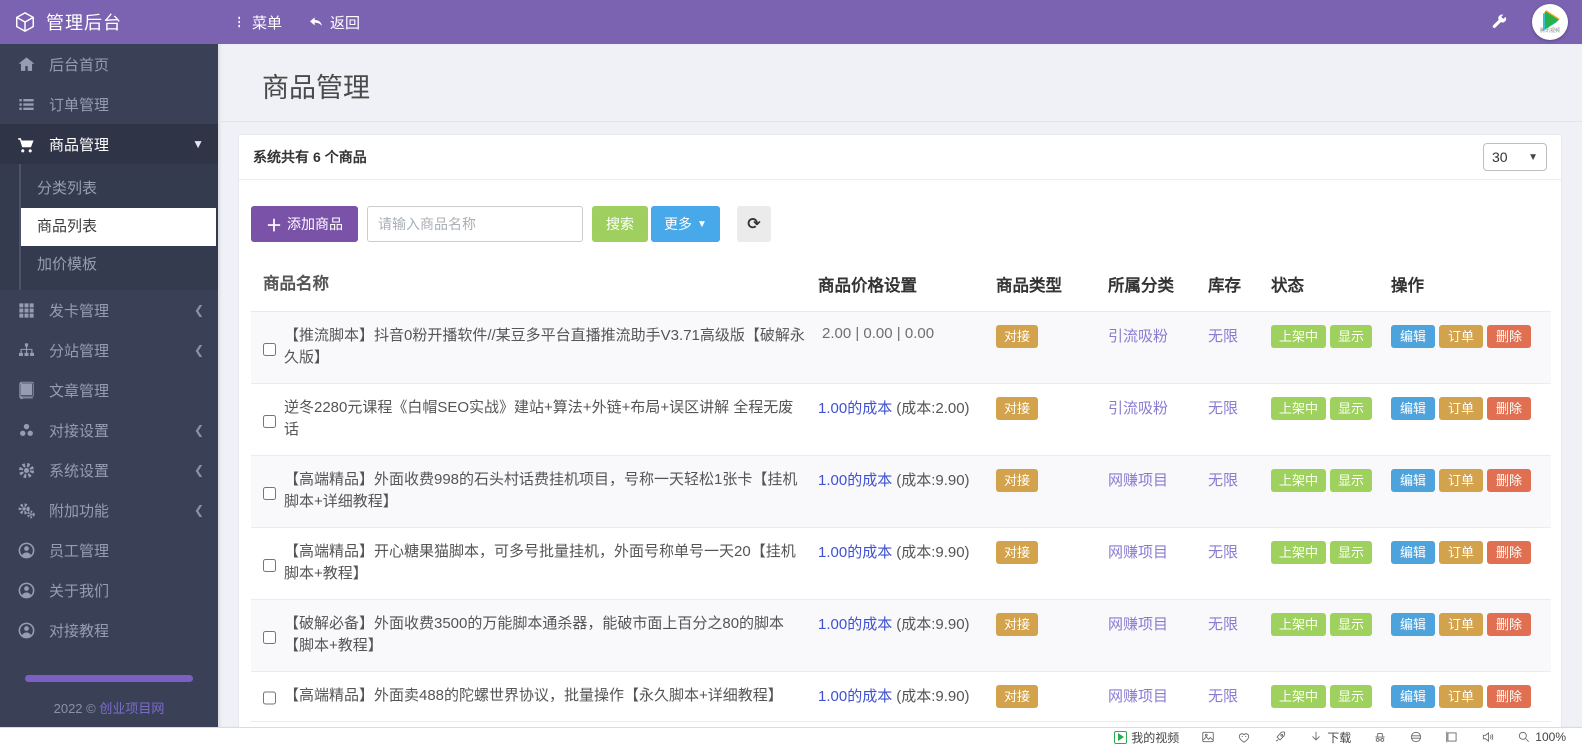 Image resolution: width=1582 pixels, height=746 pixels. What do you see at coordinates (475, 224) in the screenshot?
I see `search-input` at bounding box center [475, 224].